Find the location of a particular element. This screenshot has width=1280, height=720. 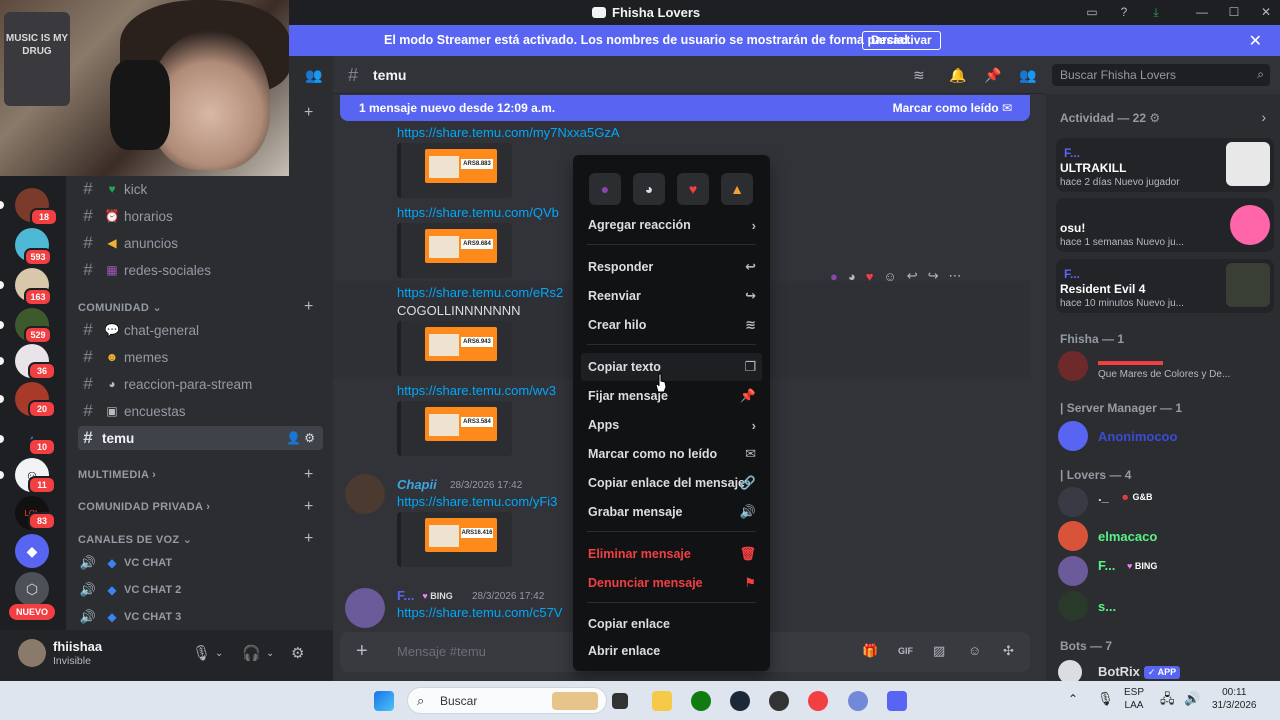

add-reaction-icon: ☺ is located at coordinates (889, 276).